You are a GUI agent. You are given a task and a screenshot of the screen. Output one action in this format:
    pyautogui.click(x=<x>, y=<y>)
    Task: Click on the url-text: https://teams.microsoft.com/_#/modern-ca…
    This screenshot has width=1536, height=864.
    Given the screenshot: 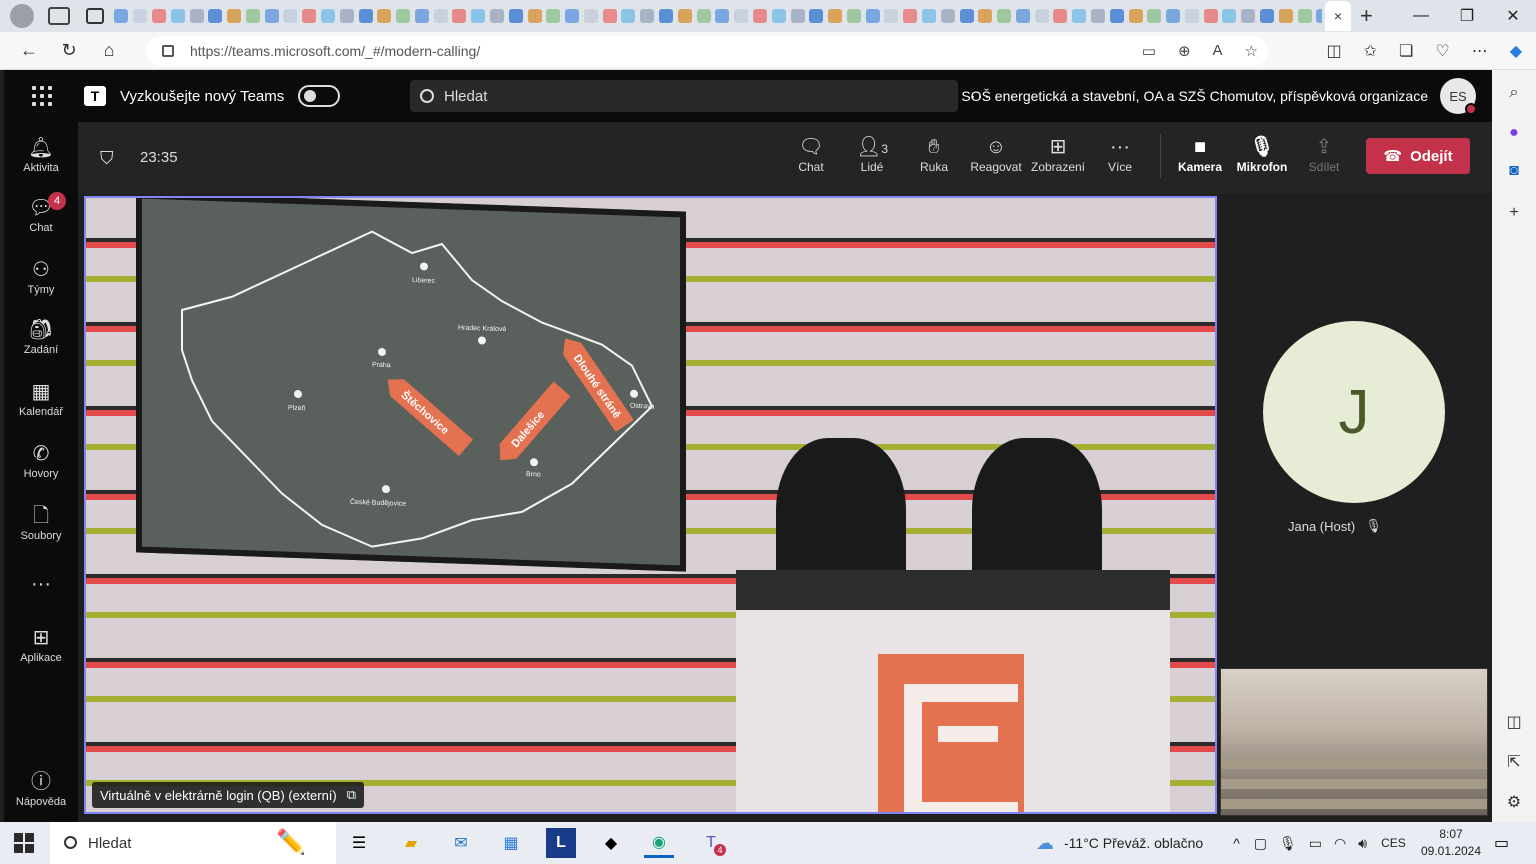 What is the action you would take?
    pyautogui.click(x=335, y=51)
    